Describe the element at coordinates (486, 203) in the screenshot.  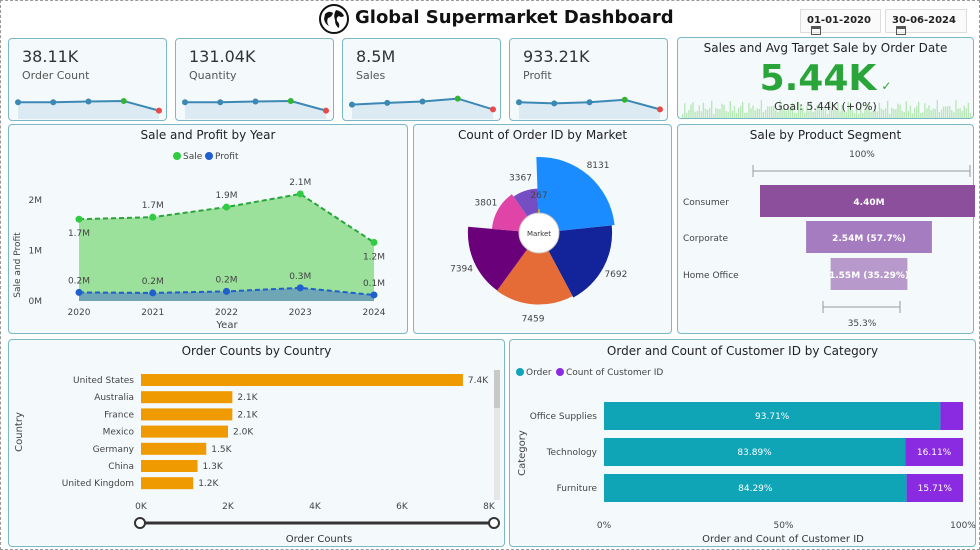
I see `market-slice-label: 3801` at that location.